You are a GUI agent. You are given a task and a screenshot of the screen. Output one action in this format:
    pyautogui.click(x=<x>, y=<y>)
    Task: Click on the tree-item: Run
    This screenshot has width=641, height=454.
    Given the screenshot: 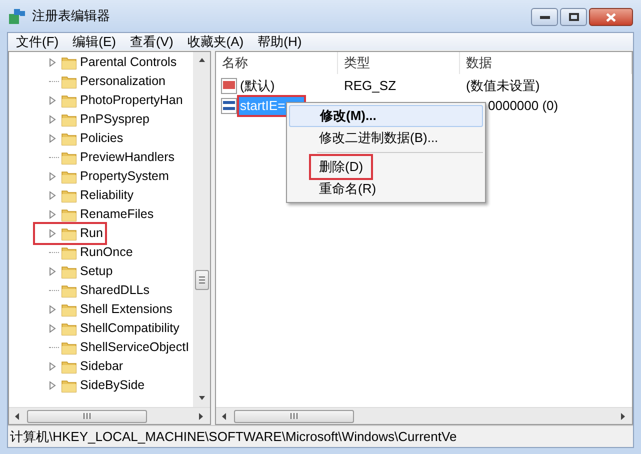 What is the action you would take?
    pyautogui.click(x=70, y=233)
    